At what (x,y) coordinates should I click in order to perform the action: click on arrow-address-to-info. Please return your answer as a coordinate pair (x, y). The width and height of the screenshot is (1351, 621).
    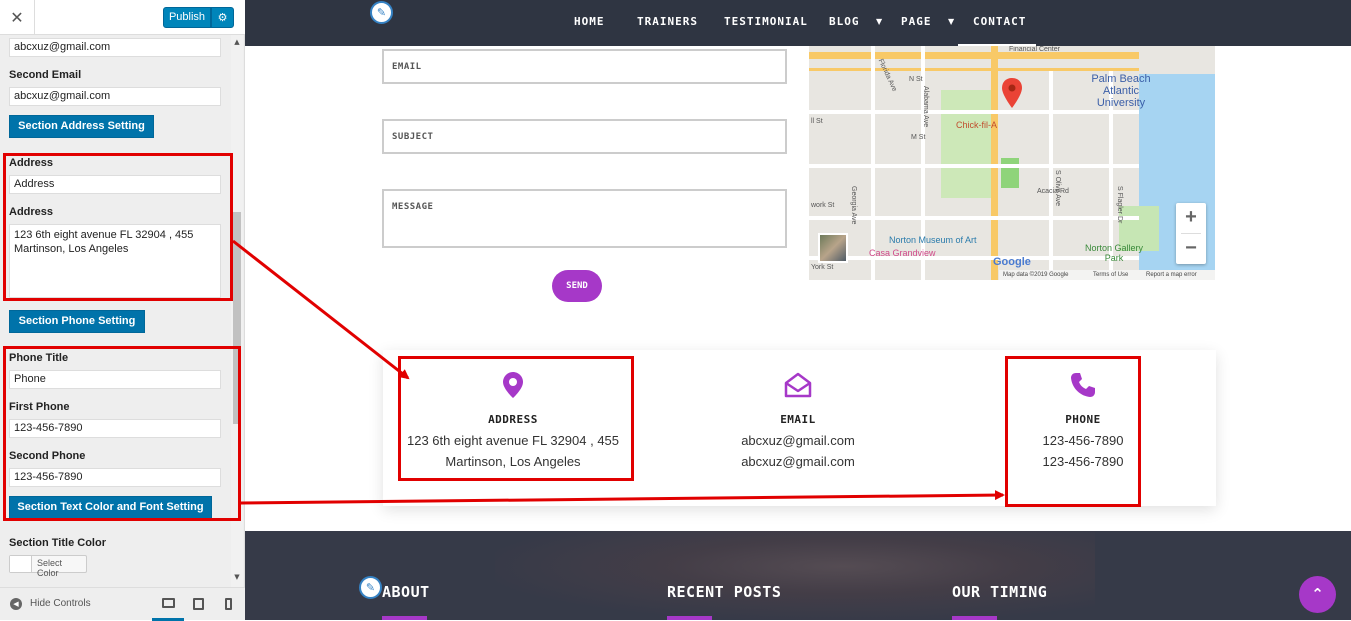
    Looking at the image, I should click on (321, 309).